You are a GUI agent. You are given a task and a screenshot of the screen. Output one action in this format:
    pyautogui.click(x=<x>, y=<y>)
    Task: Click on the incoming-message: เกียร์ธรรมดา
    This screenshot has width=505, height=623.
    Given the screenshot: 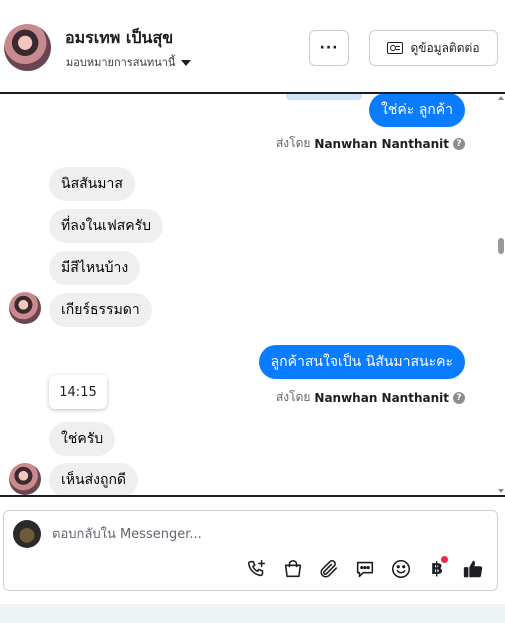 What is the action you would take?
    pyautogui.click(x=100, y=310)
    